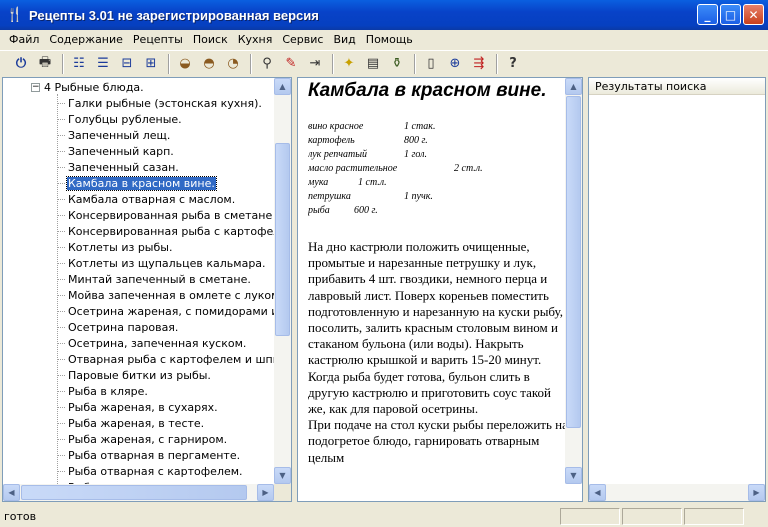 This screenshot has height=527, width=768. I want to click on ingredient-row: петрушка 1 пучк., so click(439, 198).